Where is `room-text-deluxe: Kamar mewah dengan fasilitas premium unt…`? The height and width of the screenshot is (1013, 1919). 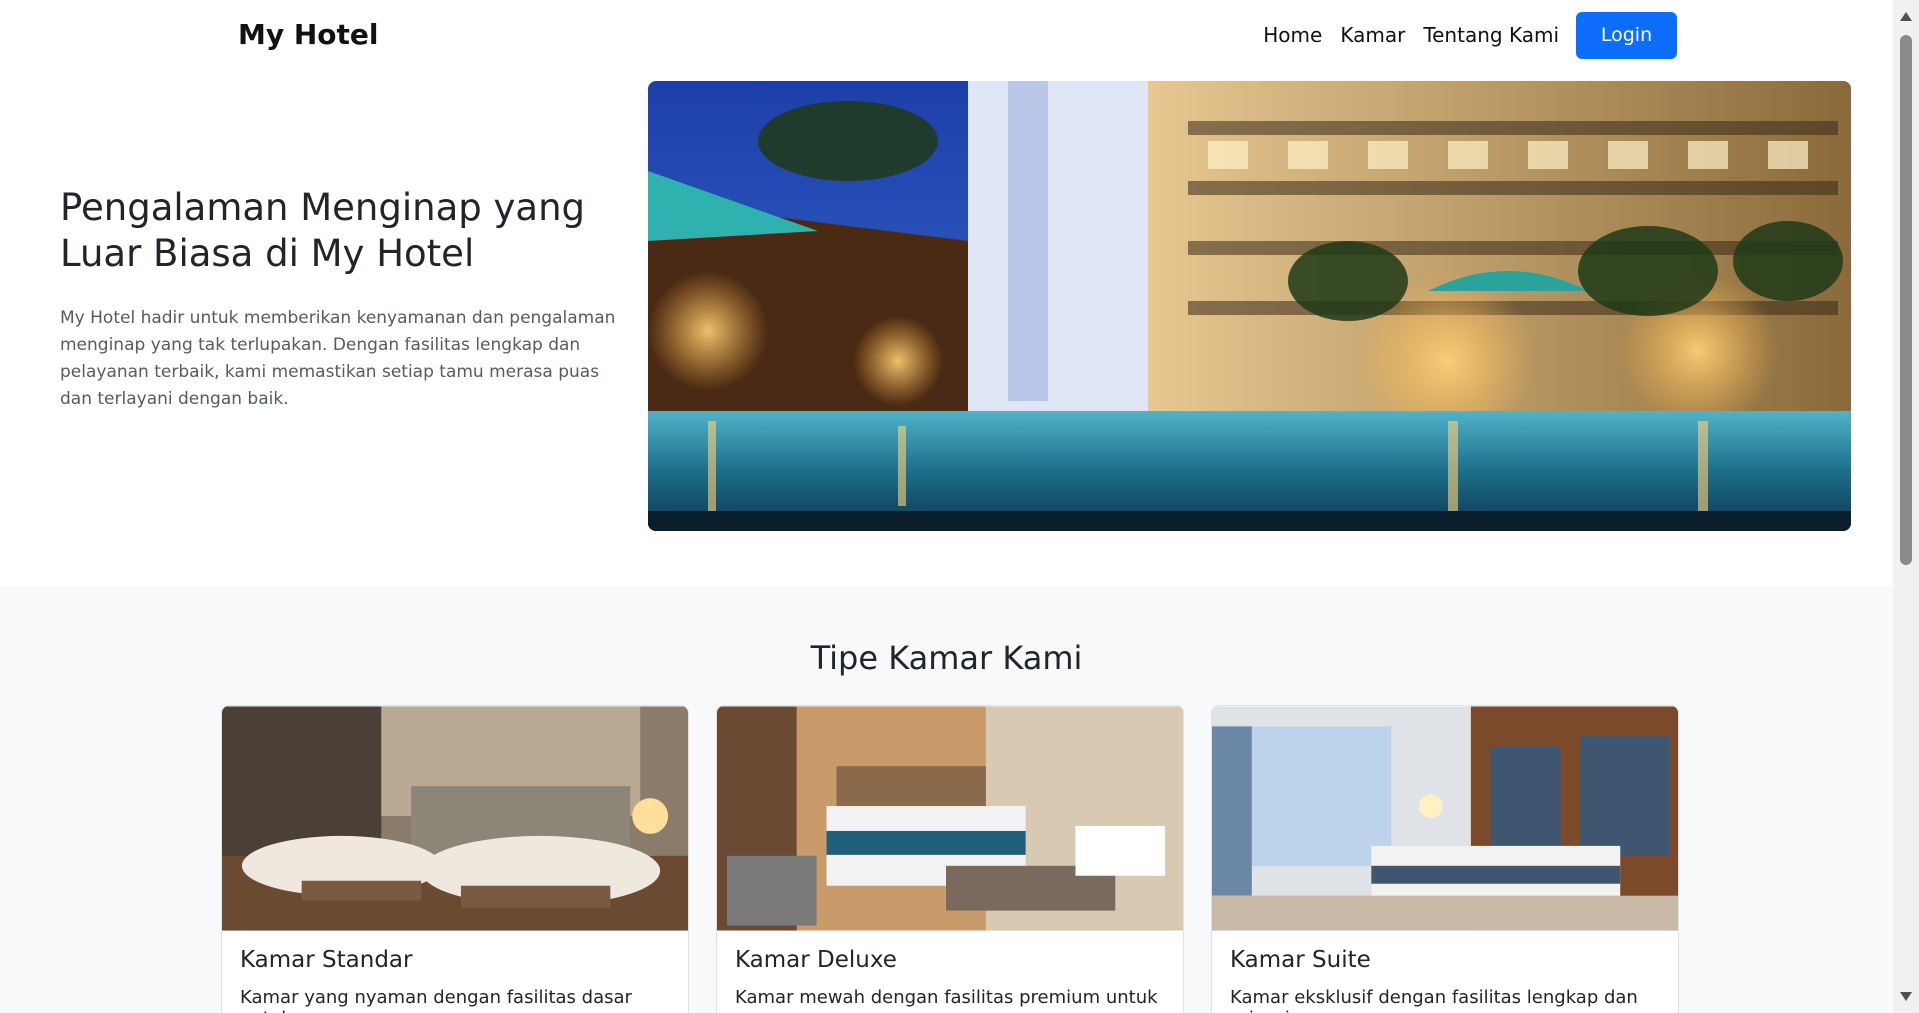
room-text-deluxe: Kamar mewah dengan fasilitas premium unt… is located at coordinates (946, 997).